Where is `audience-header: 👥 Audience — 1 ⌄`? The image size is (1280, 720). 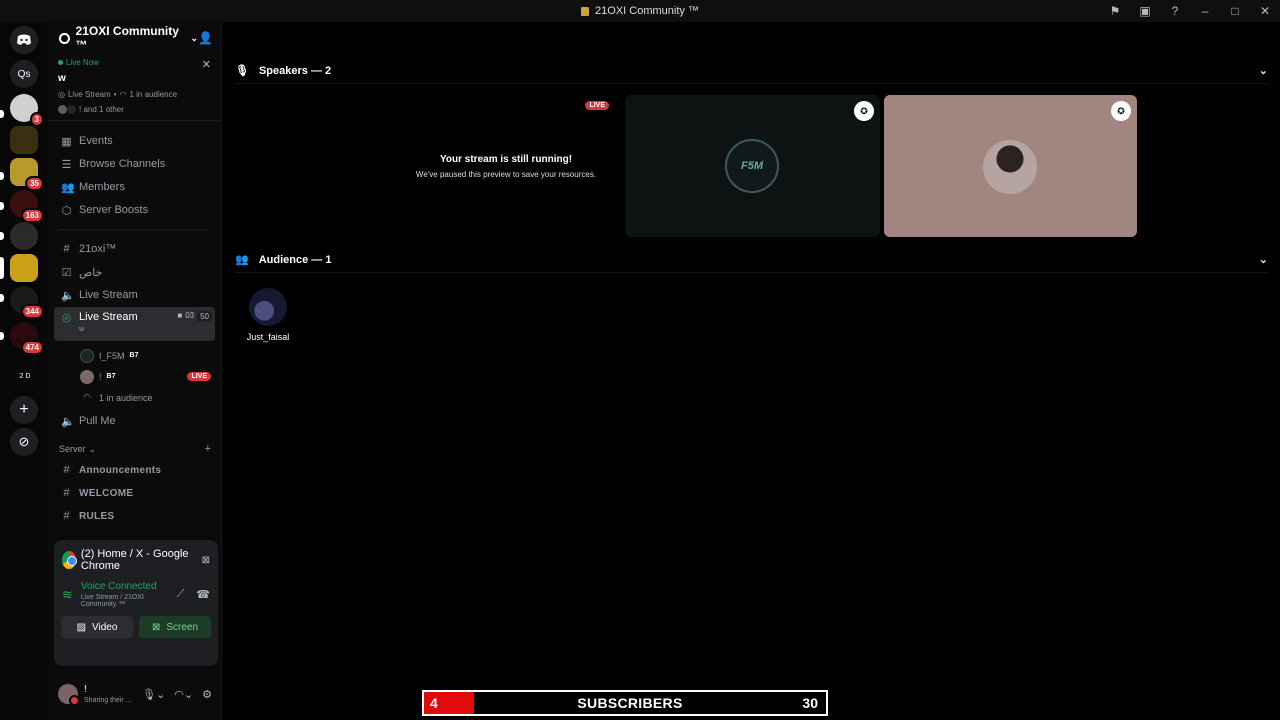
audience-header: 👥 Audience — 1 ⌄ is located at coordinates (751, 260).